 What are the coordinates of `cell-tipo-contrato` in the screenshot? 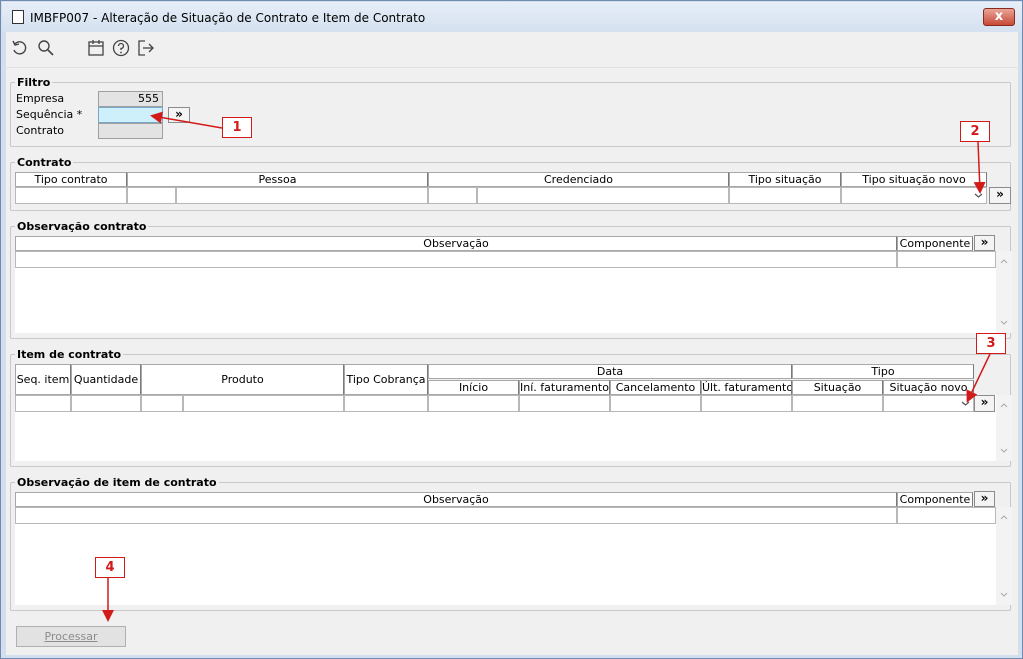 It's located at (71, 195).